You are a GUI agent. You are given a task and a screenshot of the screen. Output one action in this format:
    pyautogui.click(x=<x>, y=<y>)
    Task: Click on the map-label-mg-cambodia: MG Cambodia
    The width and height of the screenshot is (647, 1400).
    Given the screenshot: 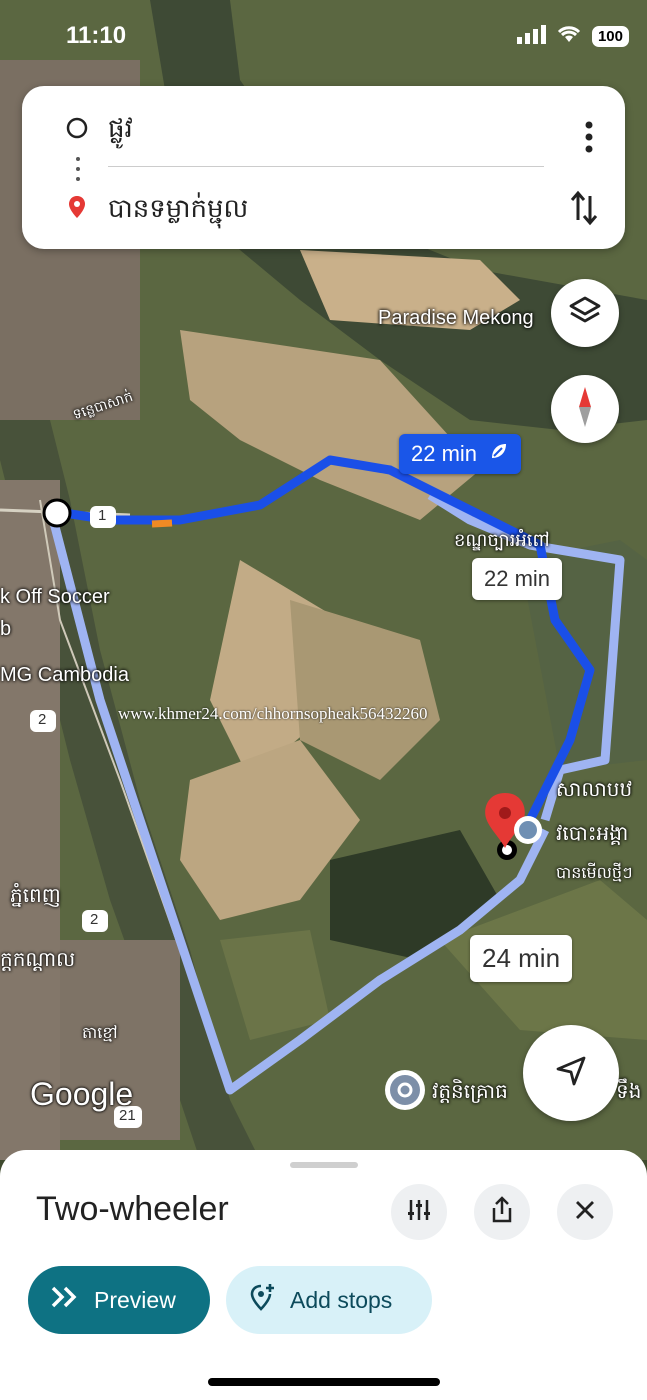 What is the action you would take?
    pyautogui.click(x=64, y=675)
    